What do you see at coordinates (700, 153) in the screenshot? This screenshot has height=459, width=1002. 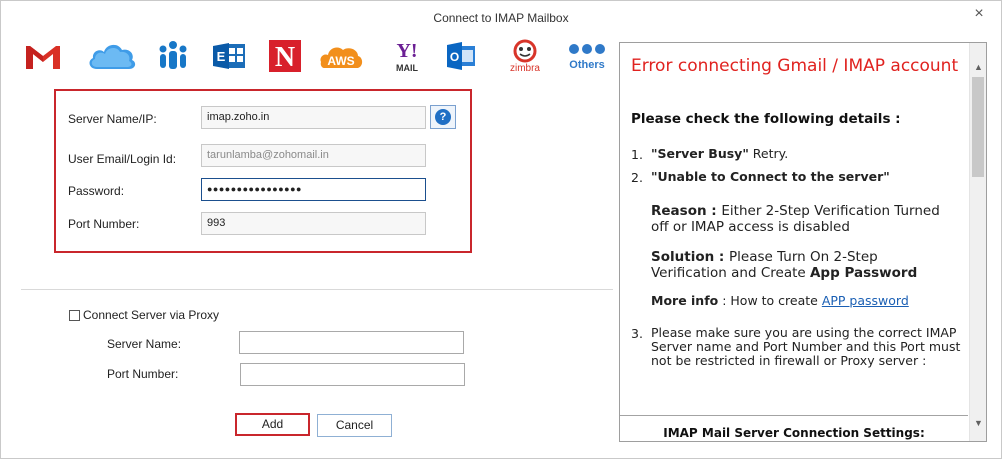 I see `item-1-bold: "Server Busy"` at bounding box center [700, 153].